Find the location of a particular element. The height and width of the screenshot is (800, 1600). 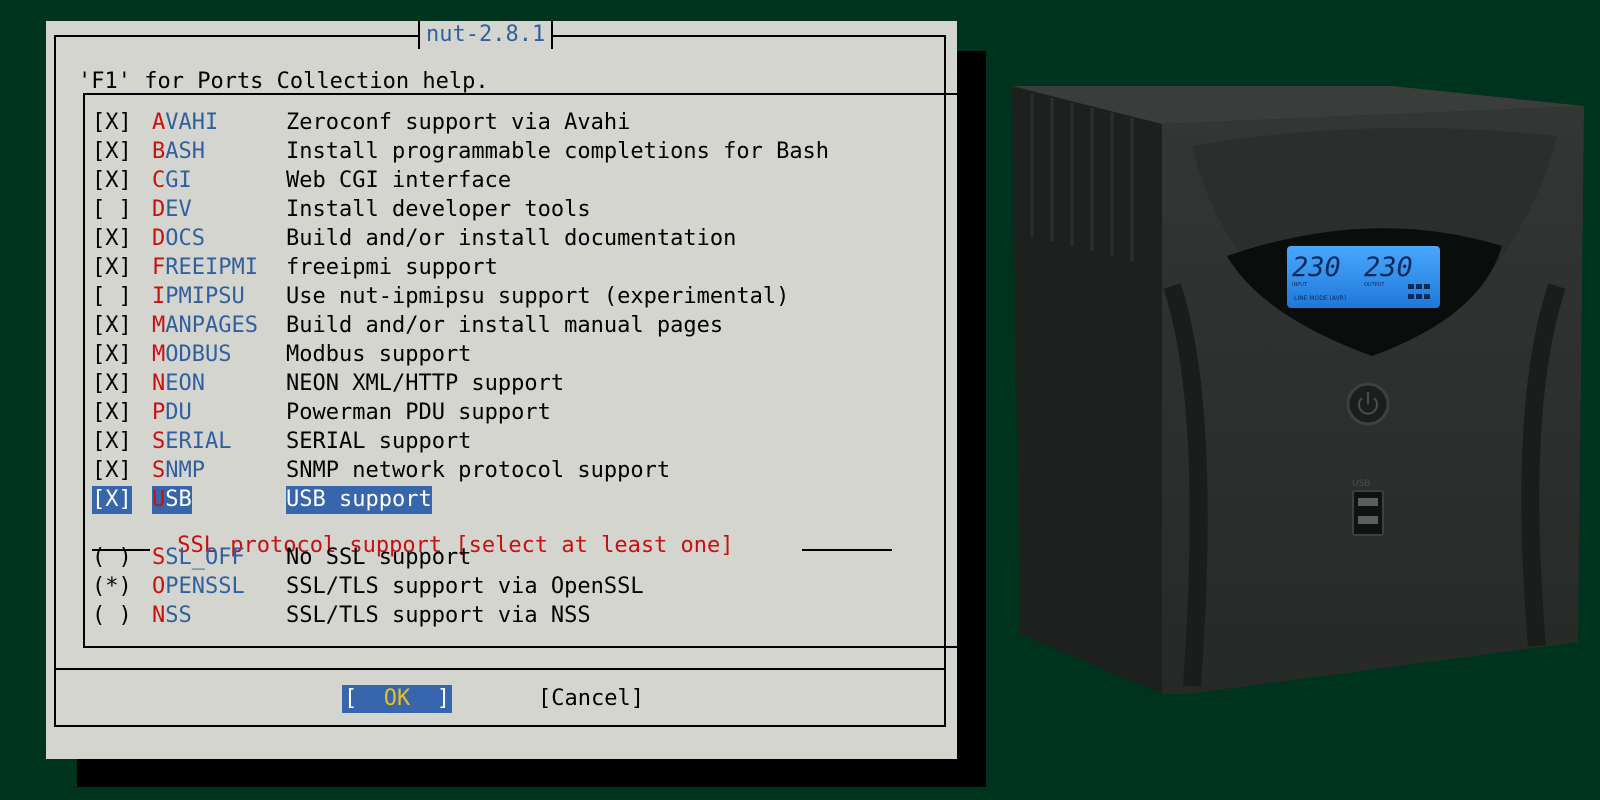

option-freeipmi: [X] FREEIPMI freeipmi support is located at coordinates (295, 268).